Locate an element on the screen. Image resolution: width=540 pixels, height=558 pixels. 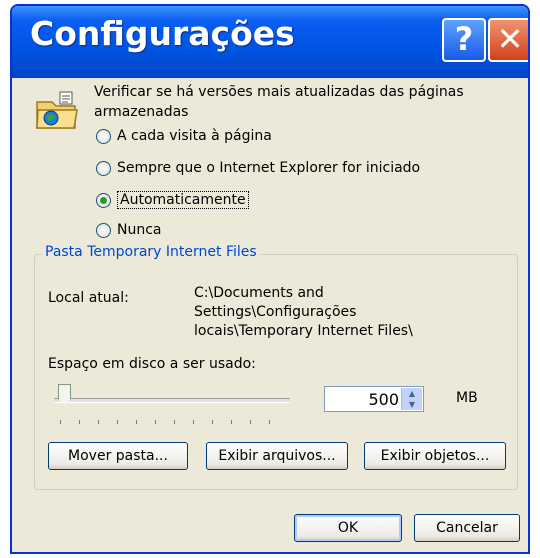
help-button: ? is located at coordinates (464, 40).